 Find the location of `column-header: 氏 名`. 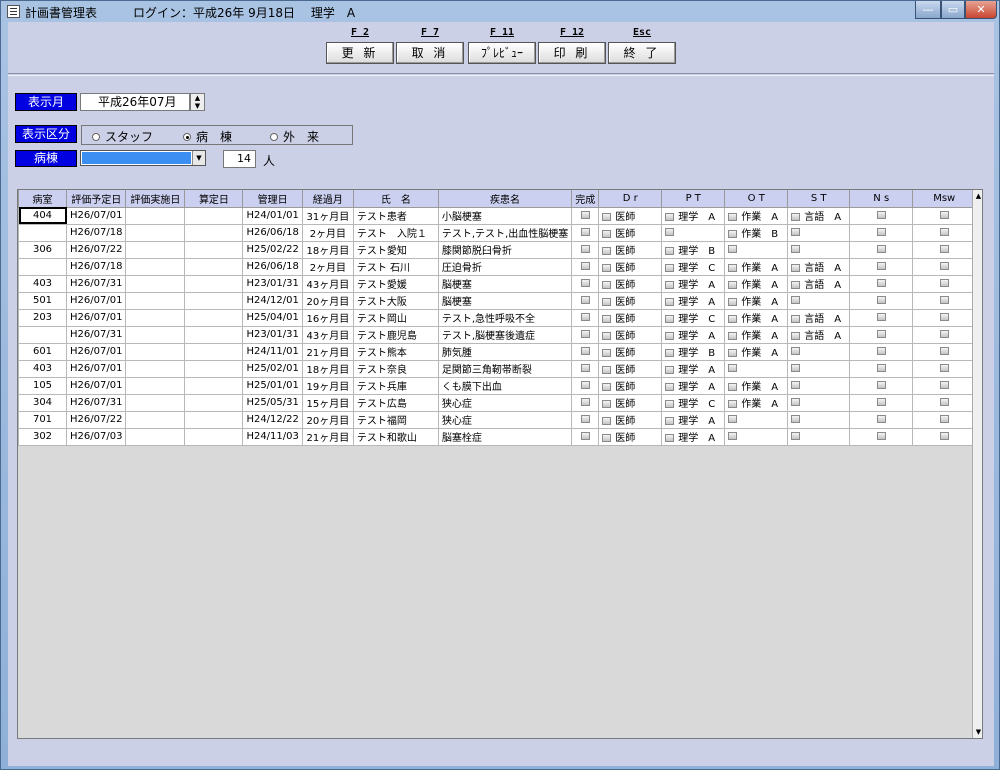

column-header: 氏 名 is located at coordinates (395, 199).